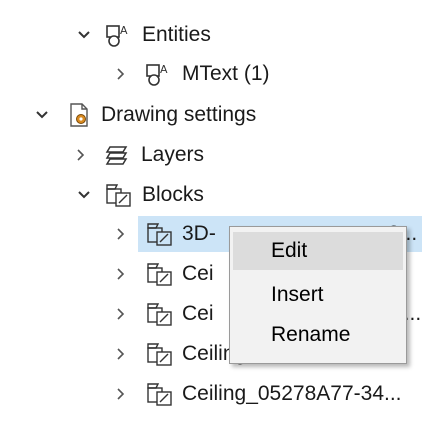 The height and width of the screenshot is (425, 422). I want to click on tree-node-mtext: A MText (1), so click(211, 74).